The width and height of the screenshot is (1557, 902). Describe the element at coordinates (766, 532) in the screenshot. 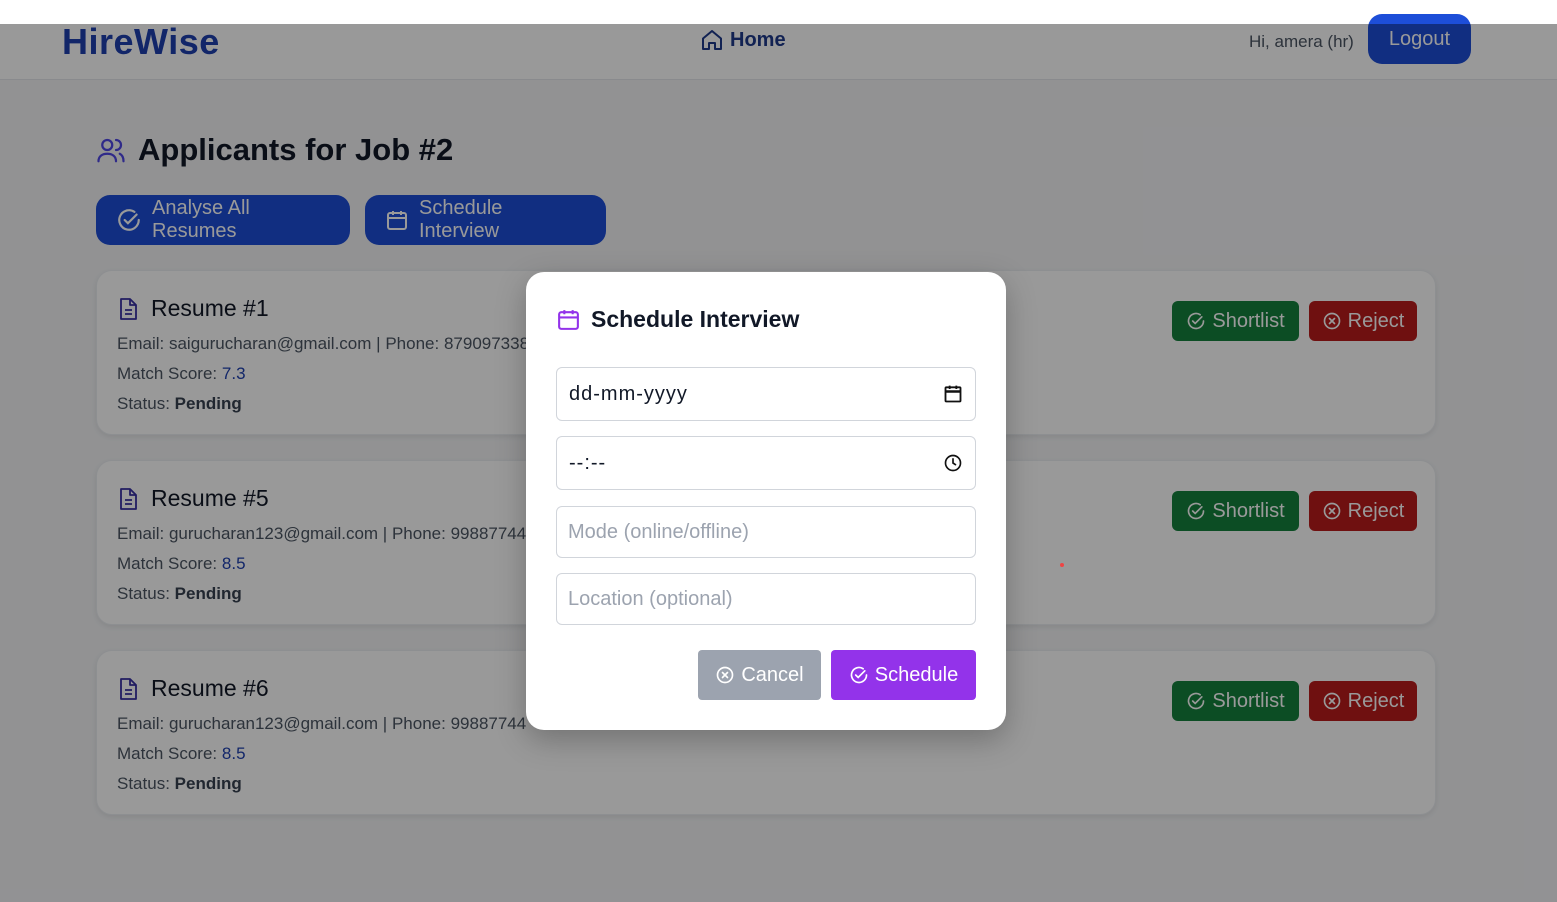

I see `mode-input: Mode (online/offline)` at that location.